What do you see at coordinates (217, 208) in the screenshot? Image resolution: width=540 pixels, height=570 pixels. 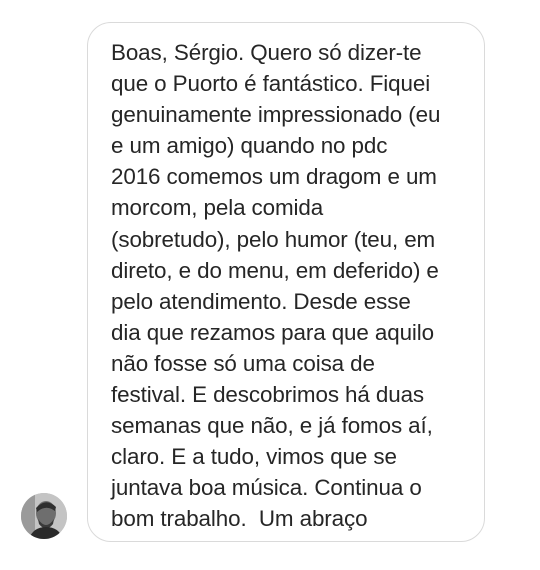 I see `message-text-line: morcom, pela comida` at bounding box center [217, 208].